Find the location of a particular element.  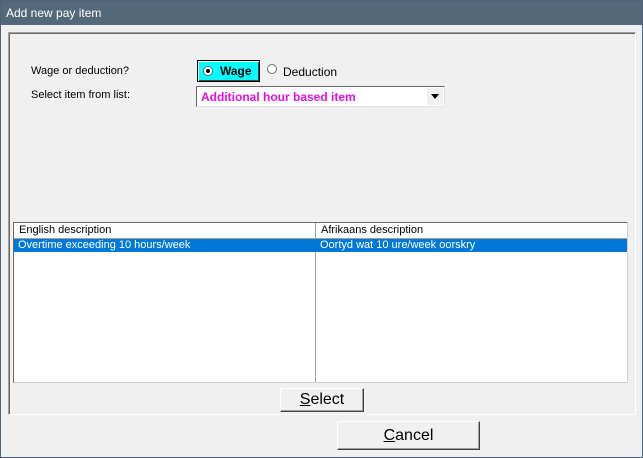

wage-radio-label: Wage is located at coordinates (236, 71).